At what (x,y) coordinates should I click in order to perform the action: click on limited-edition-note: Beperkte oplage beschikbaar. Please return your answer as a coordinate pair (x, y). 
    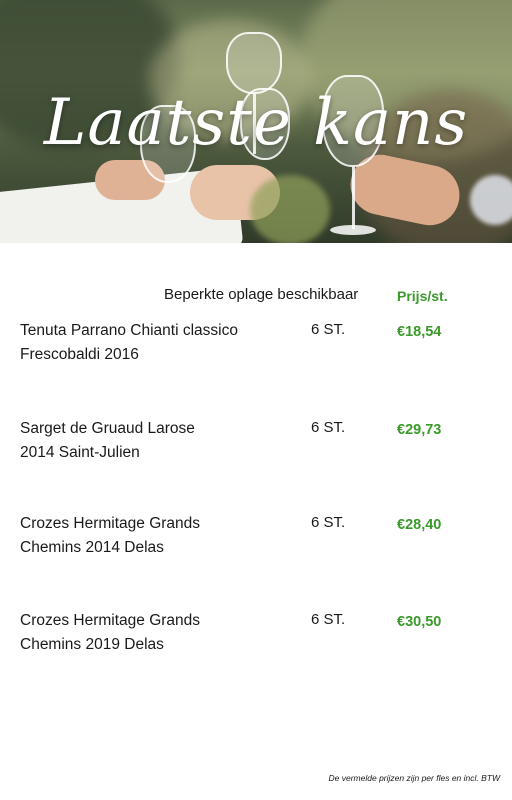
    Looking at the image, I should click on (261, 294).